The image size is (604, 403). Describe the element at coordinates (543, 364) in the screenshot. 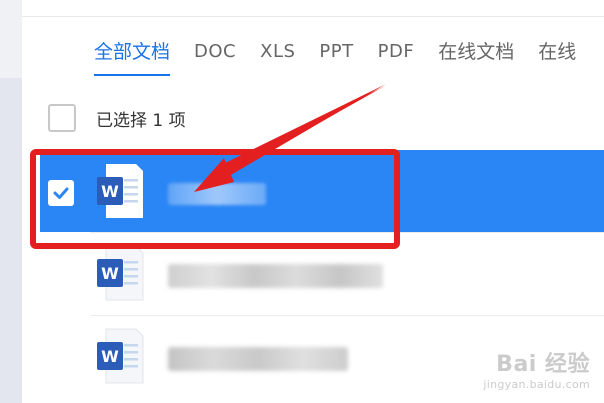

I see `watermark-logo: Bai 经验` at that location.